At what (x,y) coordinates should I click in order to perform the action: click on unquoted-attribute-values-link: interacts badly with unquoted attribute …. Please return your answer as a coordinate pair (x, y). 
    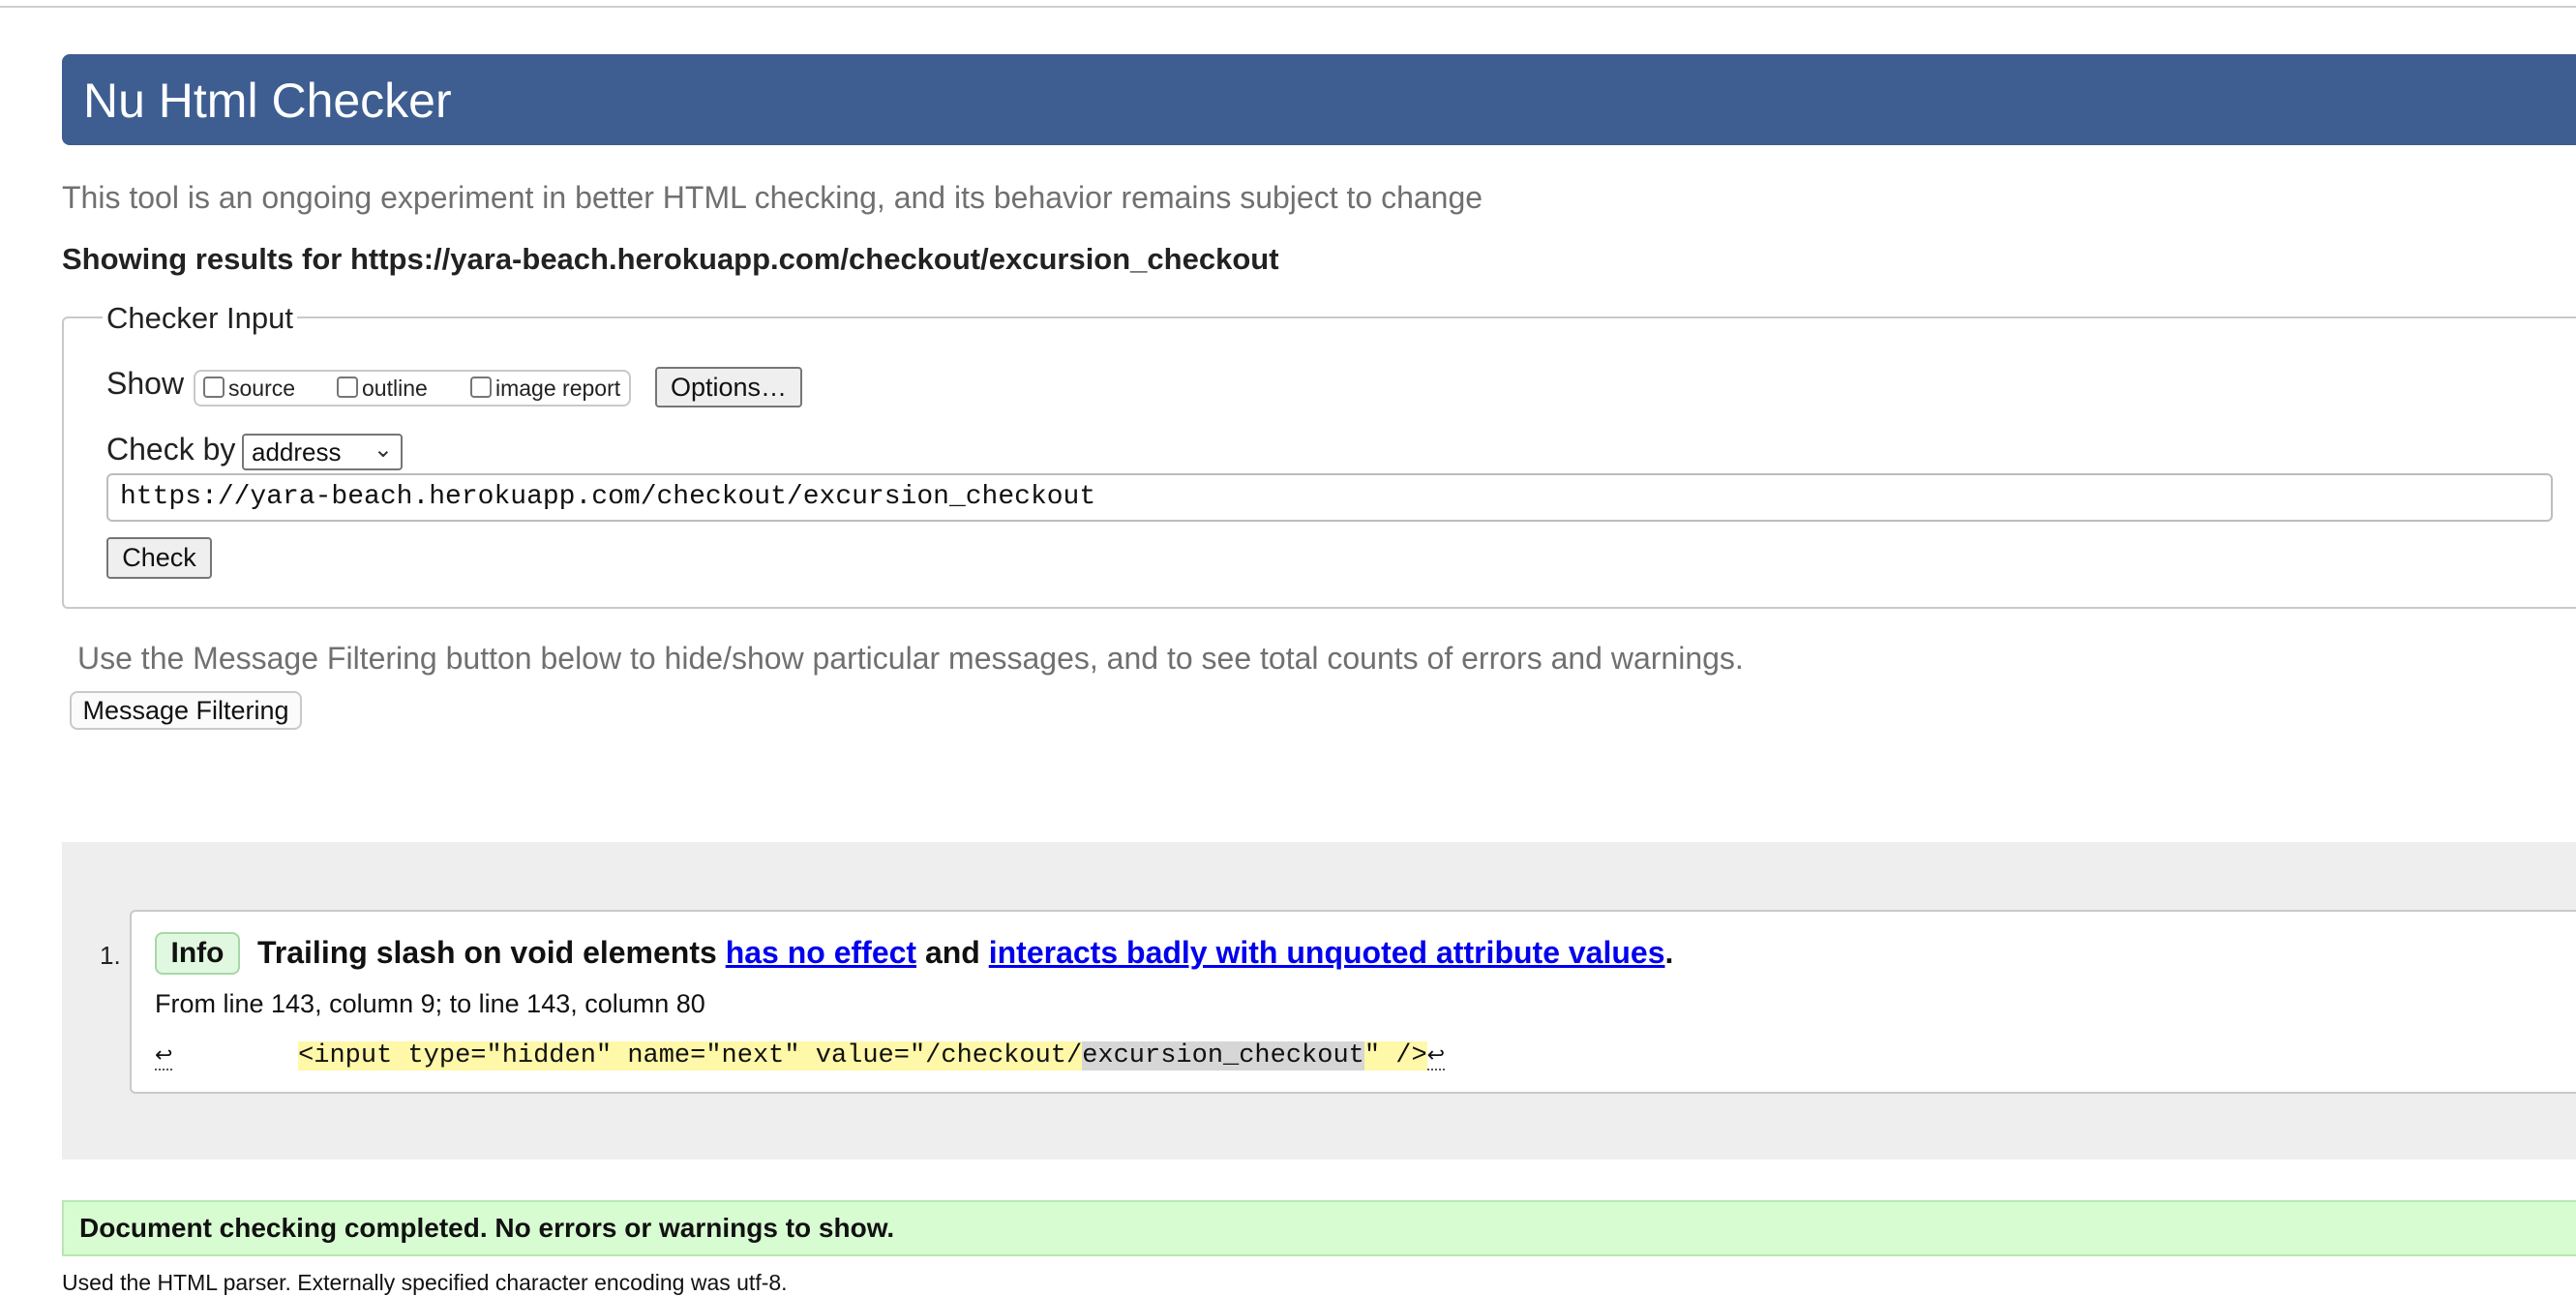
    Looking at the image, I should click on (1327, 952).